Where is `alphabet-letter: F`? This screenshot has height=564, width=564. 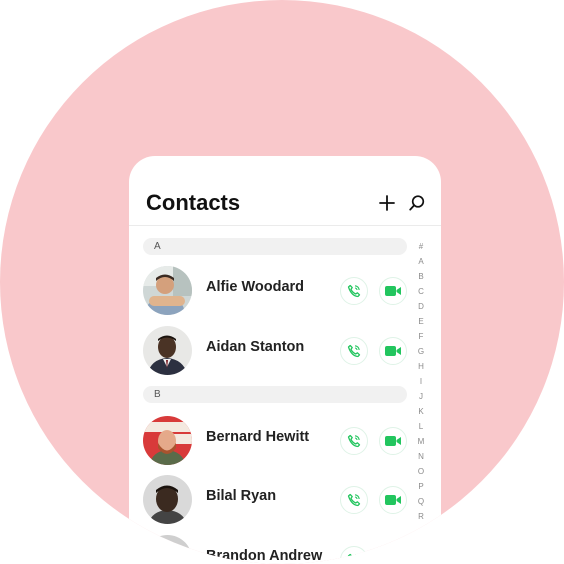
alphabet-letter: F is located at coordinates (421, 336).